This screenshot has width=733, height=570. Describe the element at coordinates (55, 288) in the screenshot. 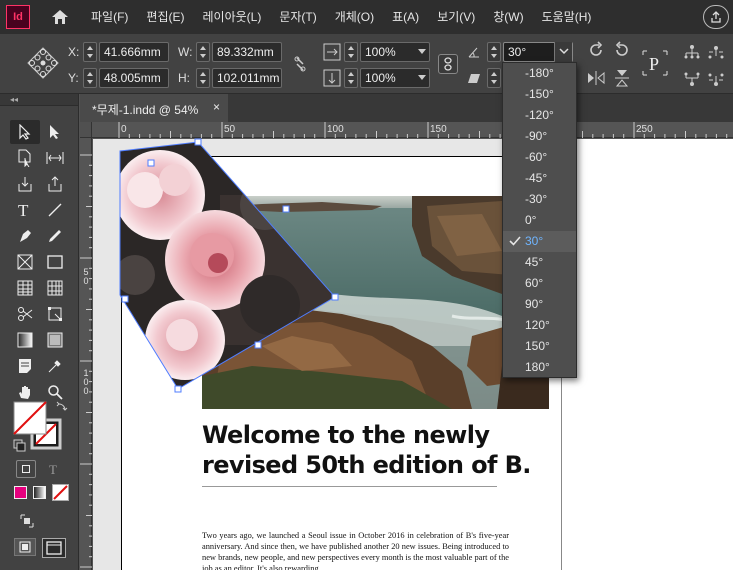

I see `vertical-grid-tool-icon` at that location.